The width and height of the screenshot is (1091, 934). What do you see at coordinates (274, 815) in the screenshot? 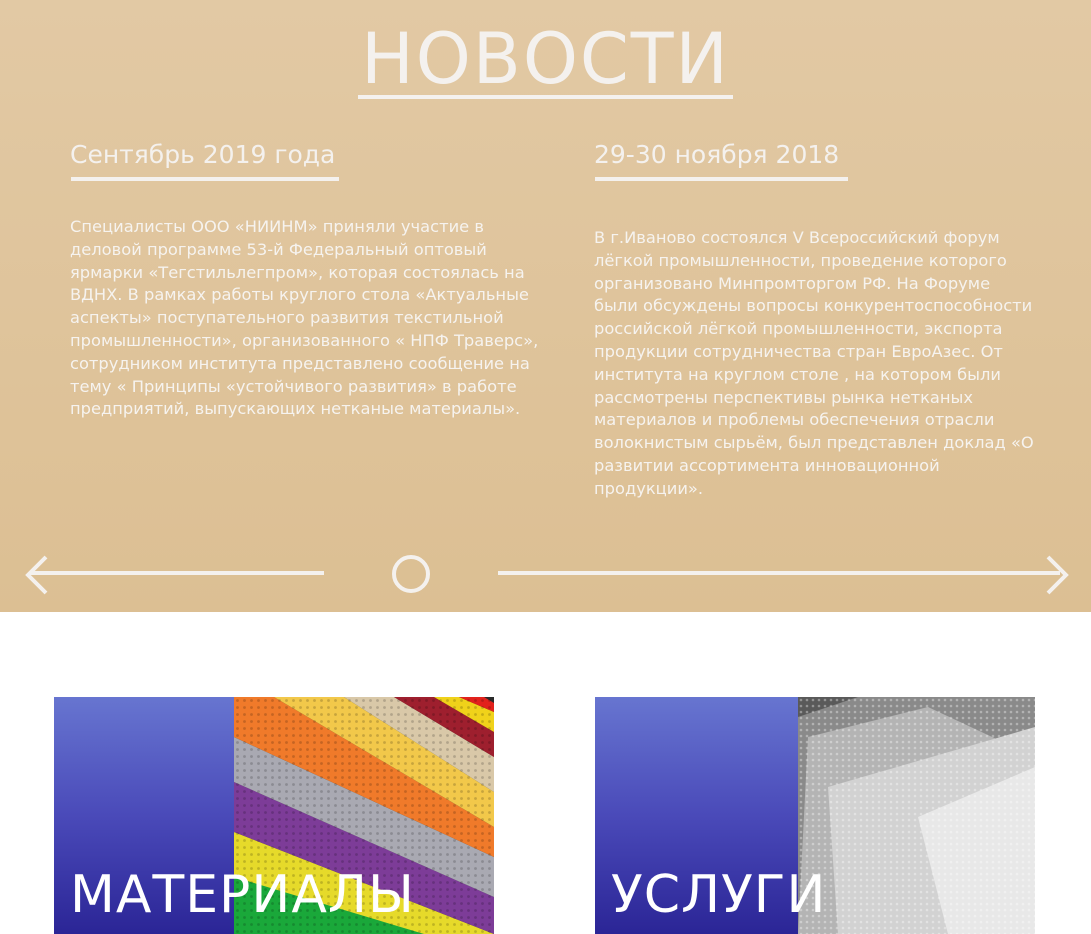
I see `materials-card: МАТЕРИАЛЫ` at bounding box center [274, 815].